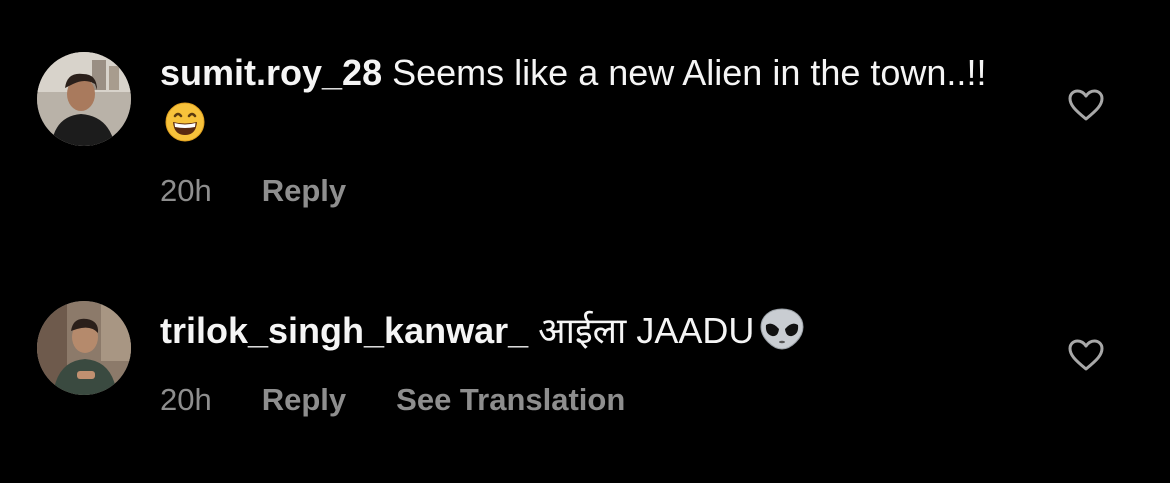 This screenshot has height=483, width=1170. What do you see at coordinates (689, 72) in the screenshot?
I see `comment-text: Seems like a new Alien in the town..!!` at bounding box center [689, 72].